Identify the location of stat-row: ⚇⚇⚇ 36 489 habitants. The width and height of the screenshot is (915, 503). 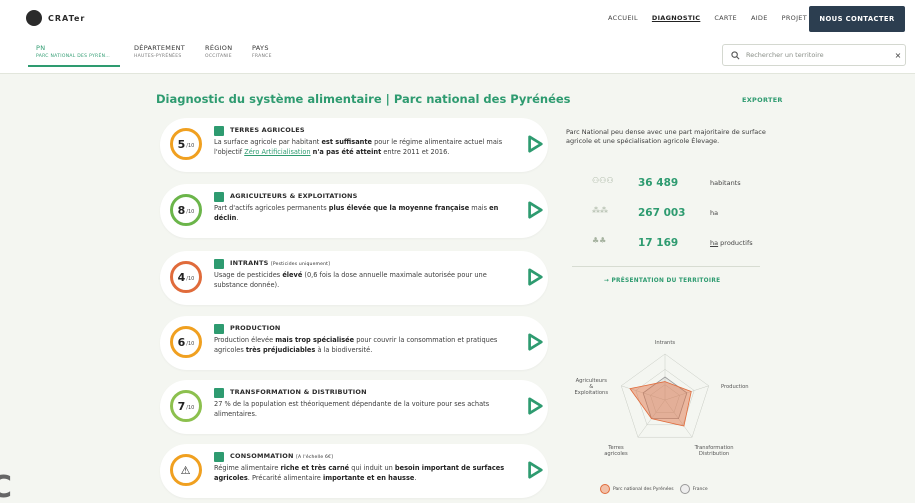
(666, 183).